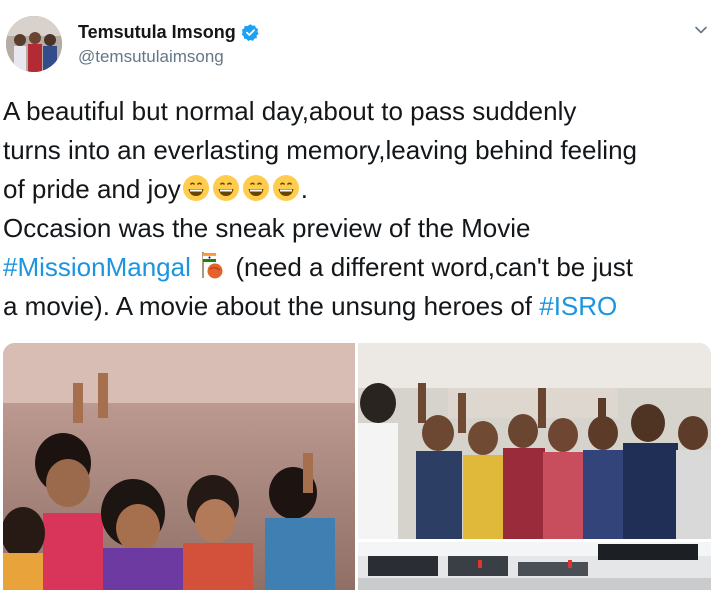  Describe the element at coordinates (34, 44) in the screenshot. I see `avatar` at that location.